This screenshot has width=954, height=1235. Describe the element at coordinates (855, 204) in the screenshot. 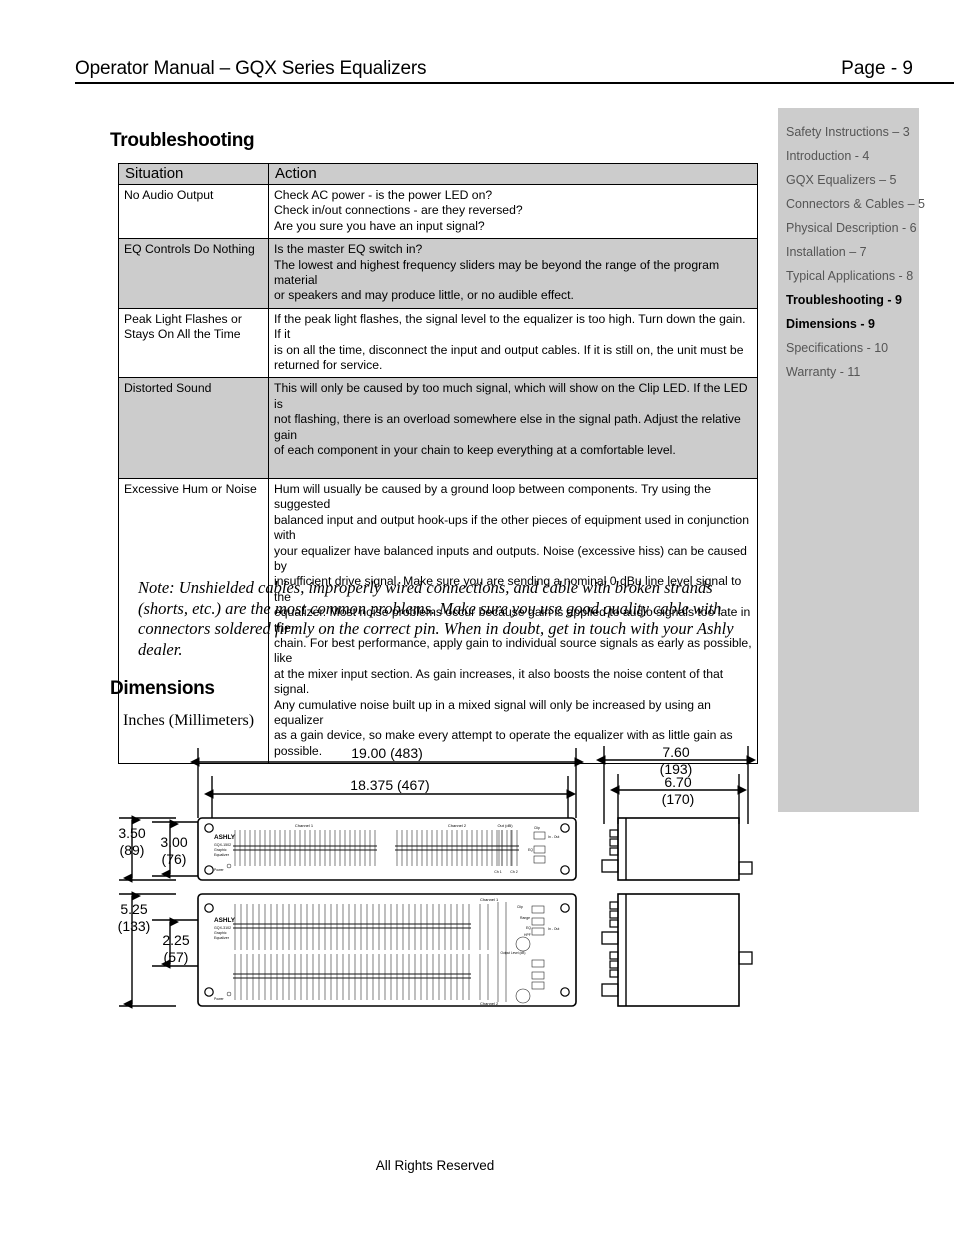

I see `toc-item-connectors-cables: Connectors & Cables – 5` at that location.